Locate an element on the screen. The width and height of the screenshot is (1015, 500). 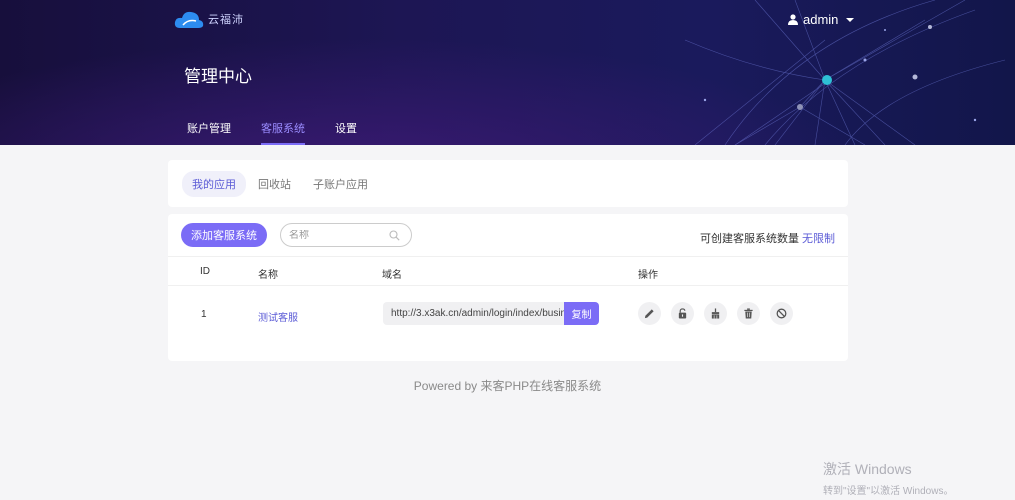
search-icon is located at coordinates (394, 235).